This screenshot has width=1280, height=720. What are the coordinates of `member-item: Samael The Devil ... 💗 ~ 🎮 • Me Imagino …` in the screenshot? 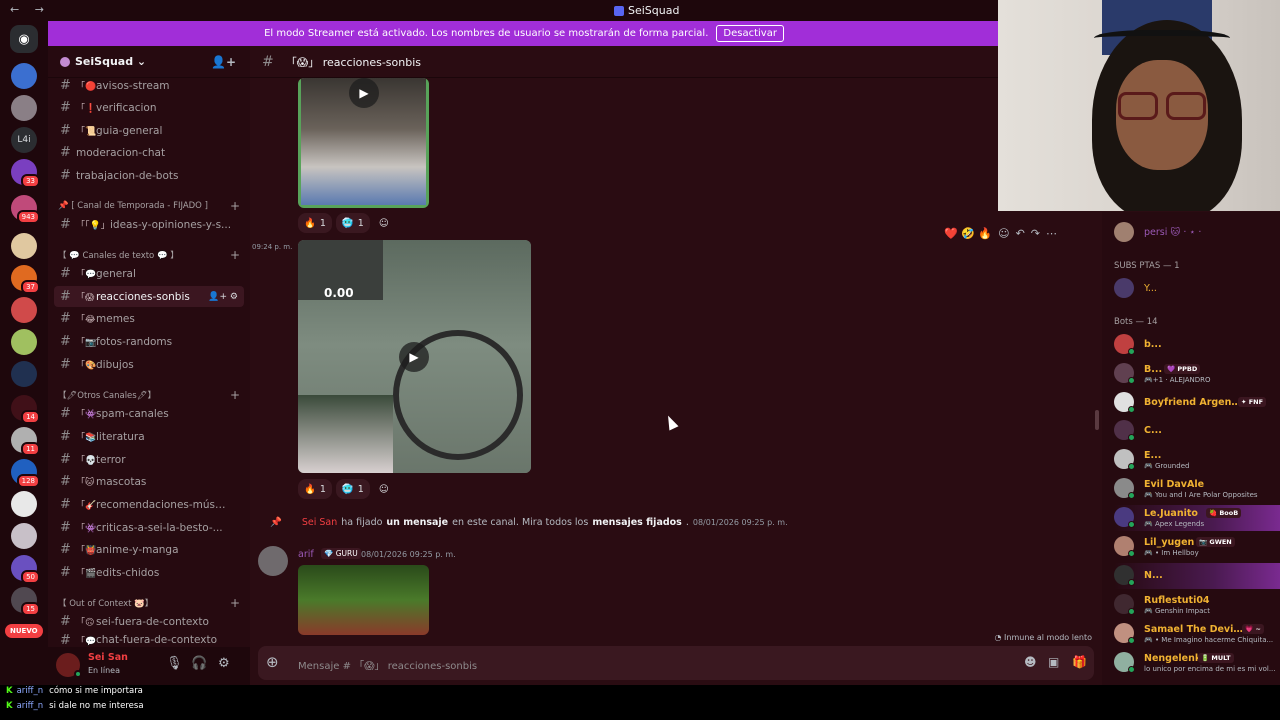 It's located at (1197, 634).